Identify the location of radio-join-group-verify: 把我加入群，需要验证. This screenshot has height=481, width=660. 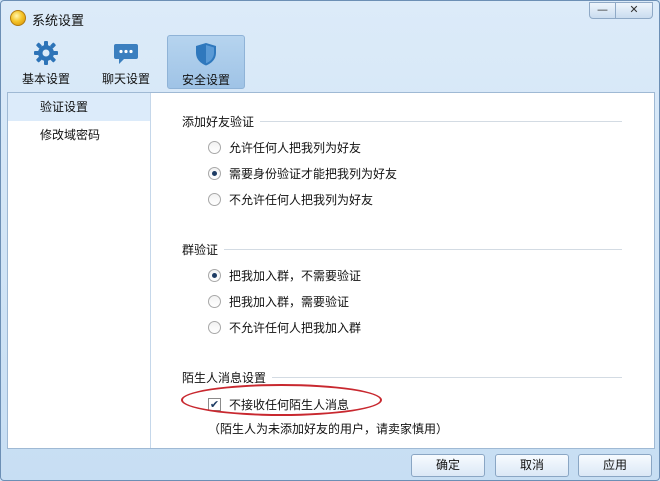
(278, 301).